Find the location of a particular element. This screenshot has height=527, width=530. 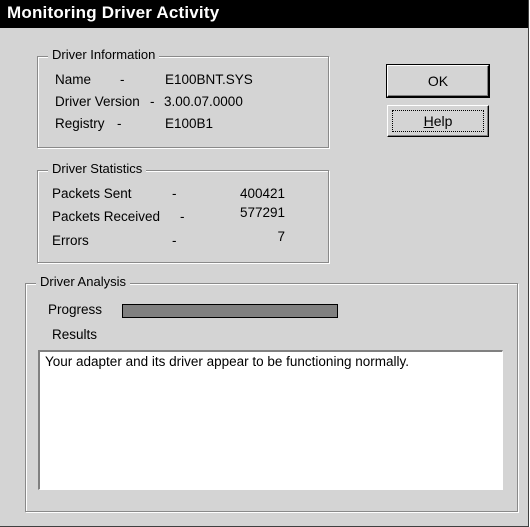

driver-statistics-legend: Driver Statistics is located at coordinates (97, 168).